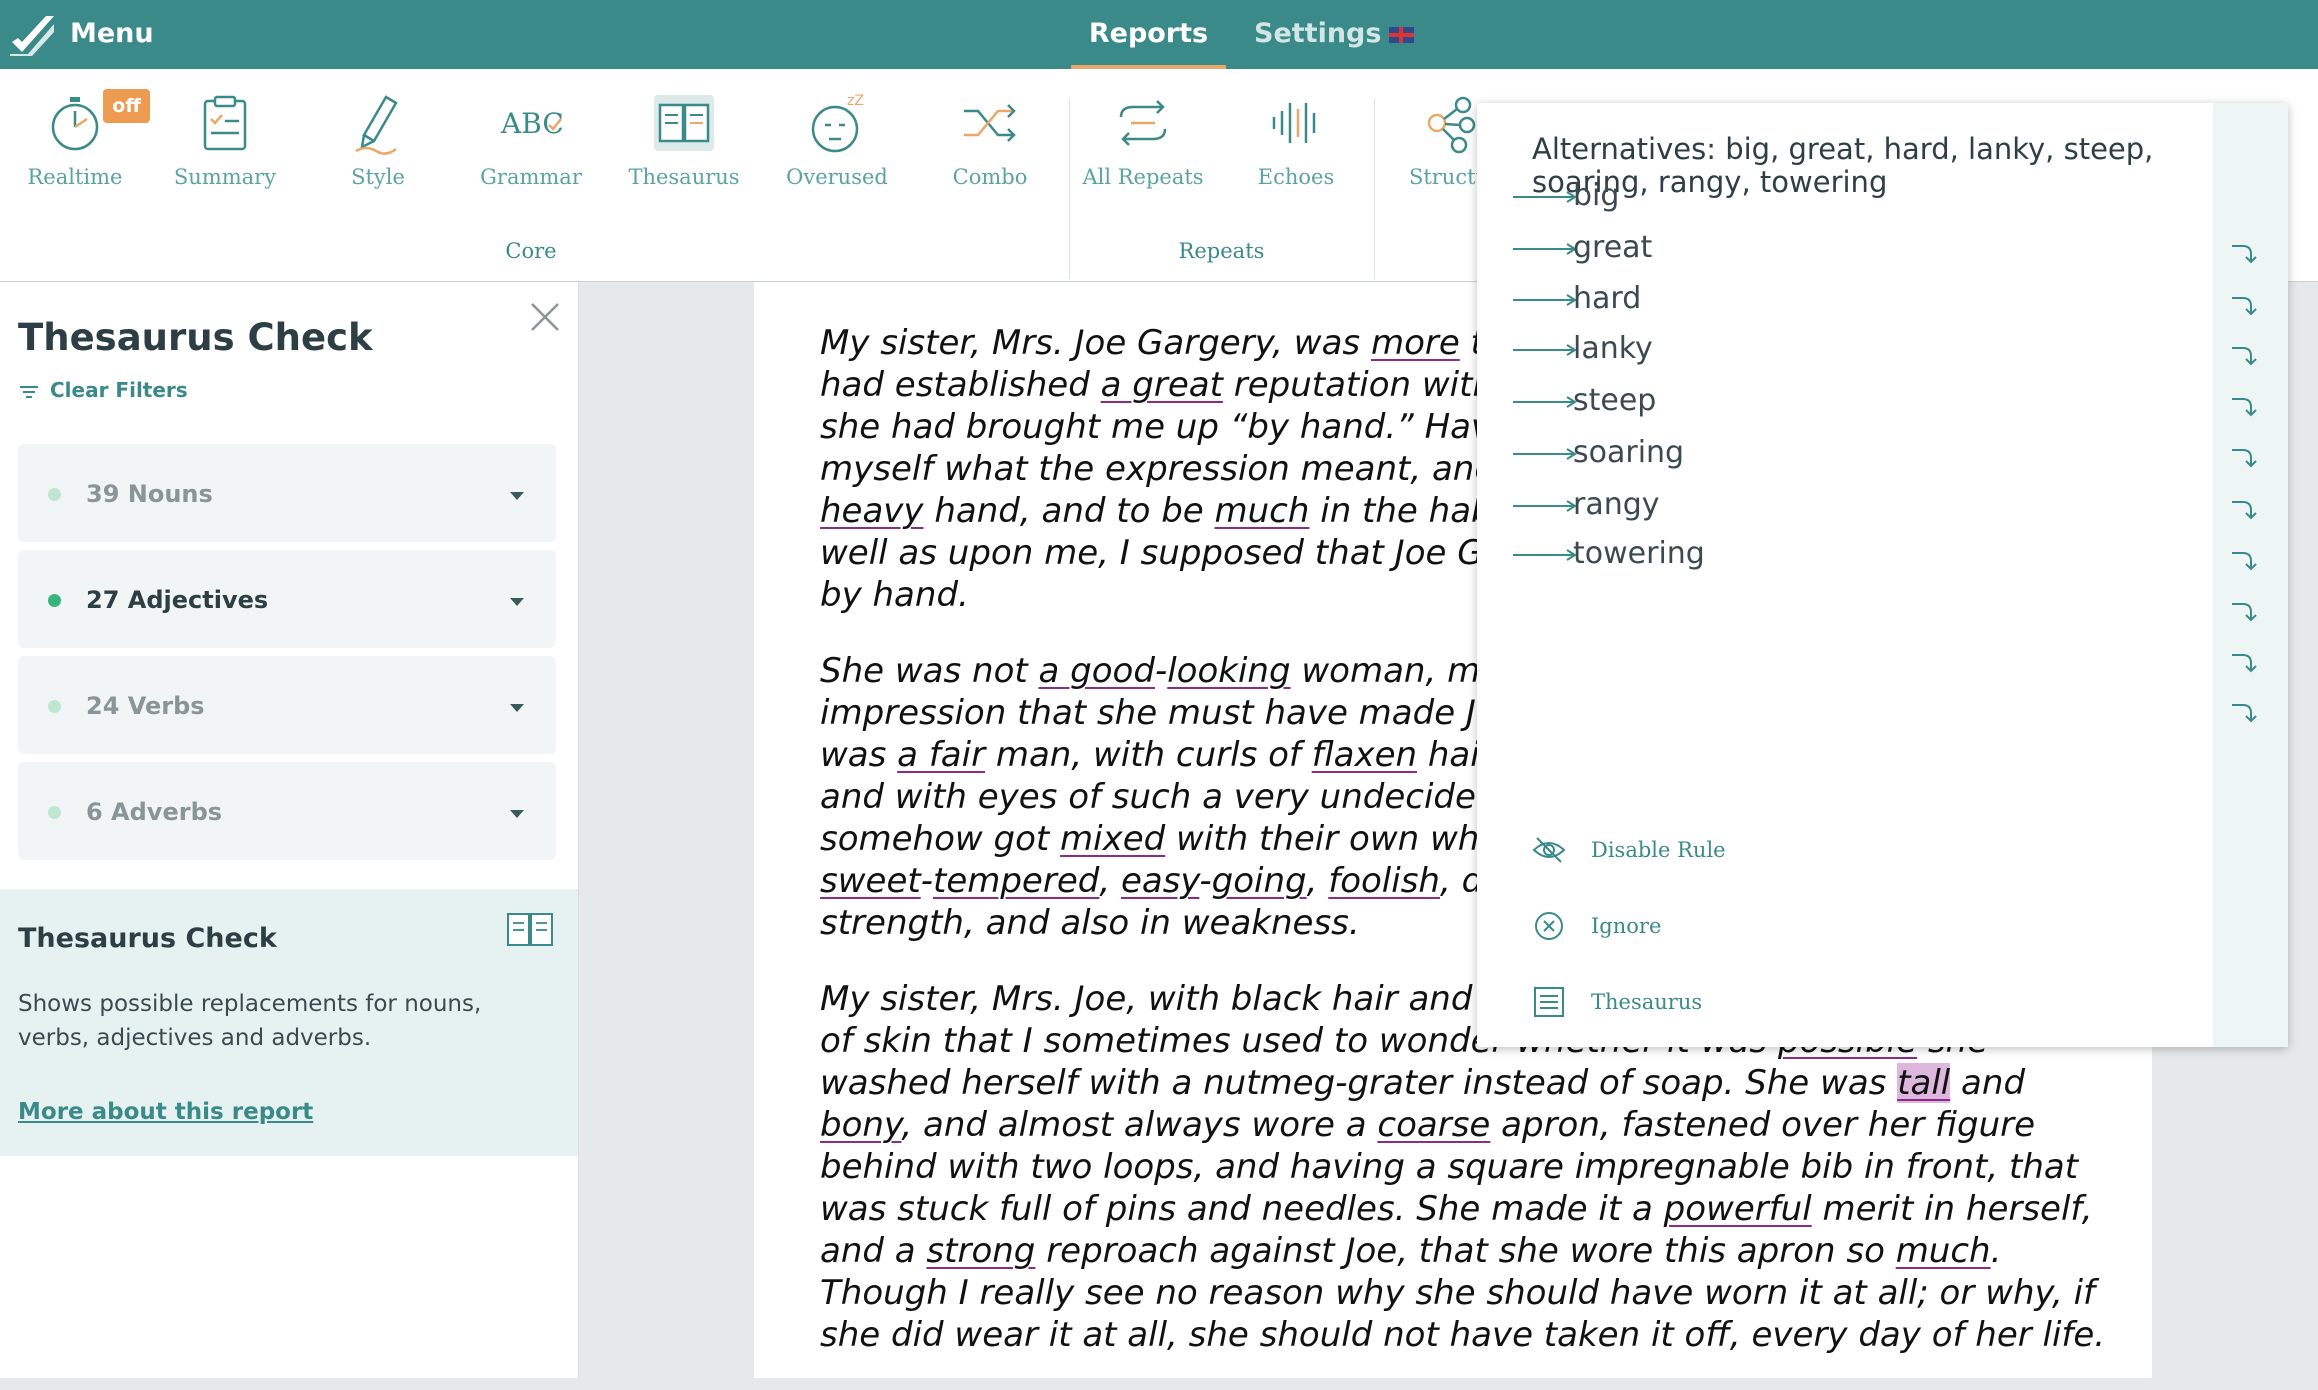 This screenshot has width=2318, height=1390. I want to click on selected-word: tall, so click(1924, 1083).